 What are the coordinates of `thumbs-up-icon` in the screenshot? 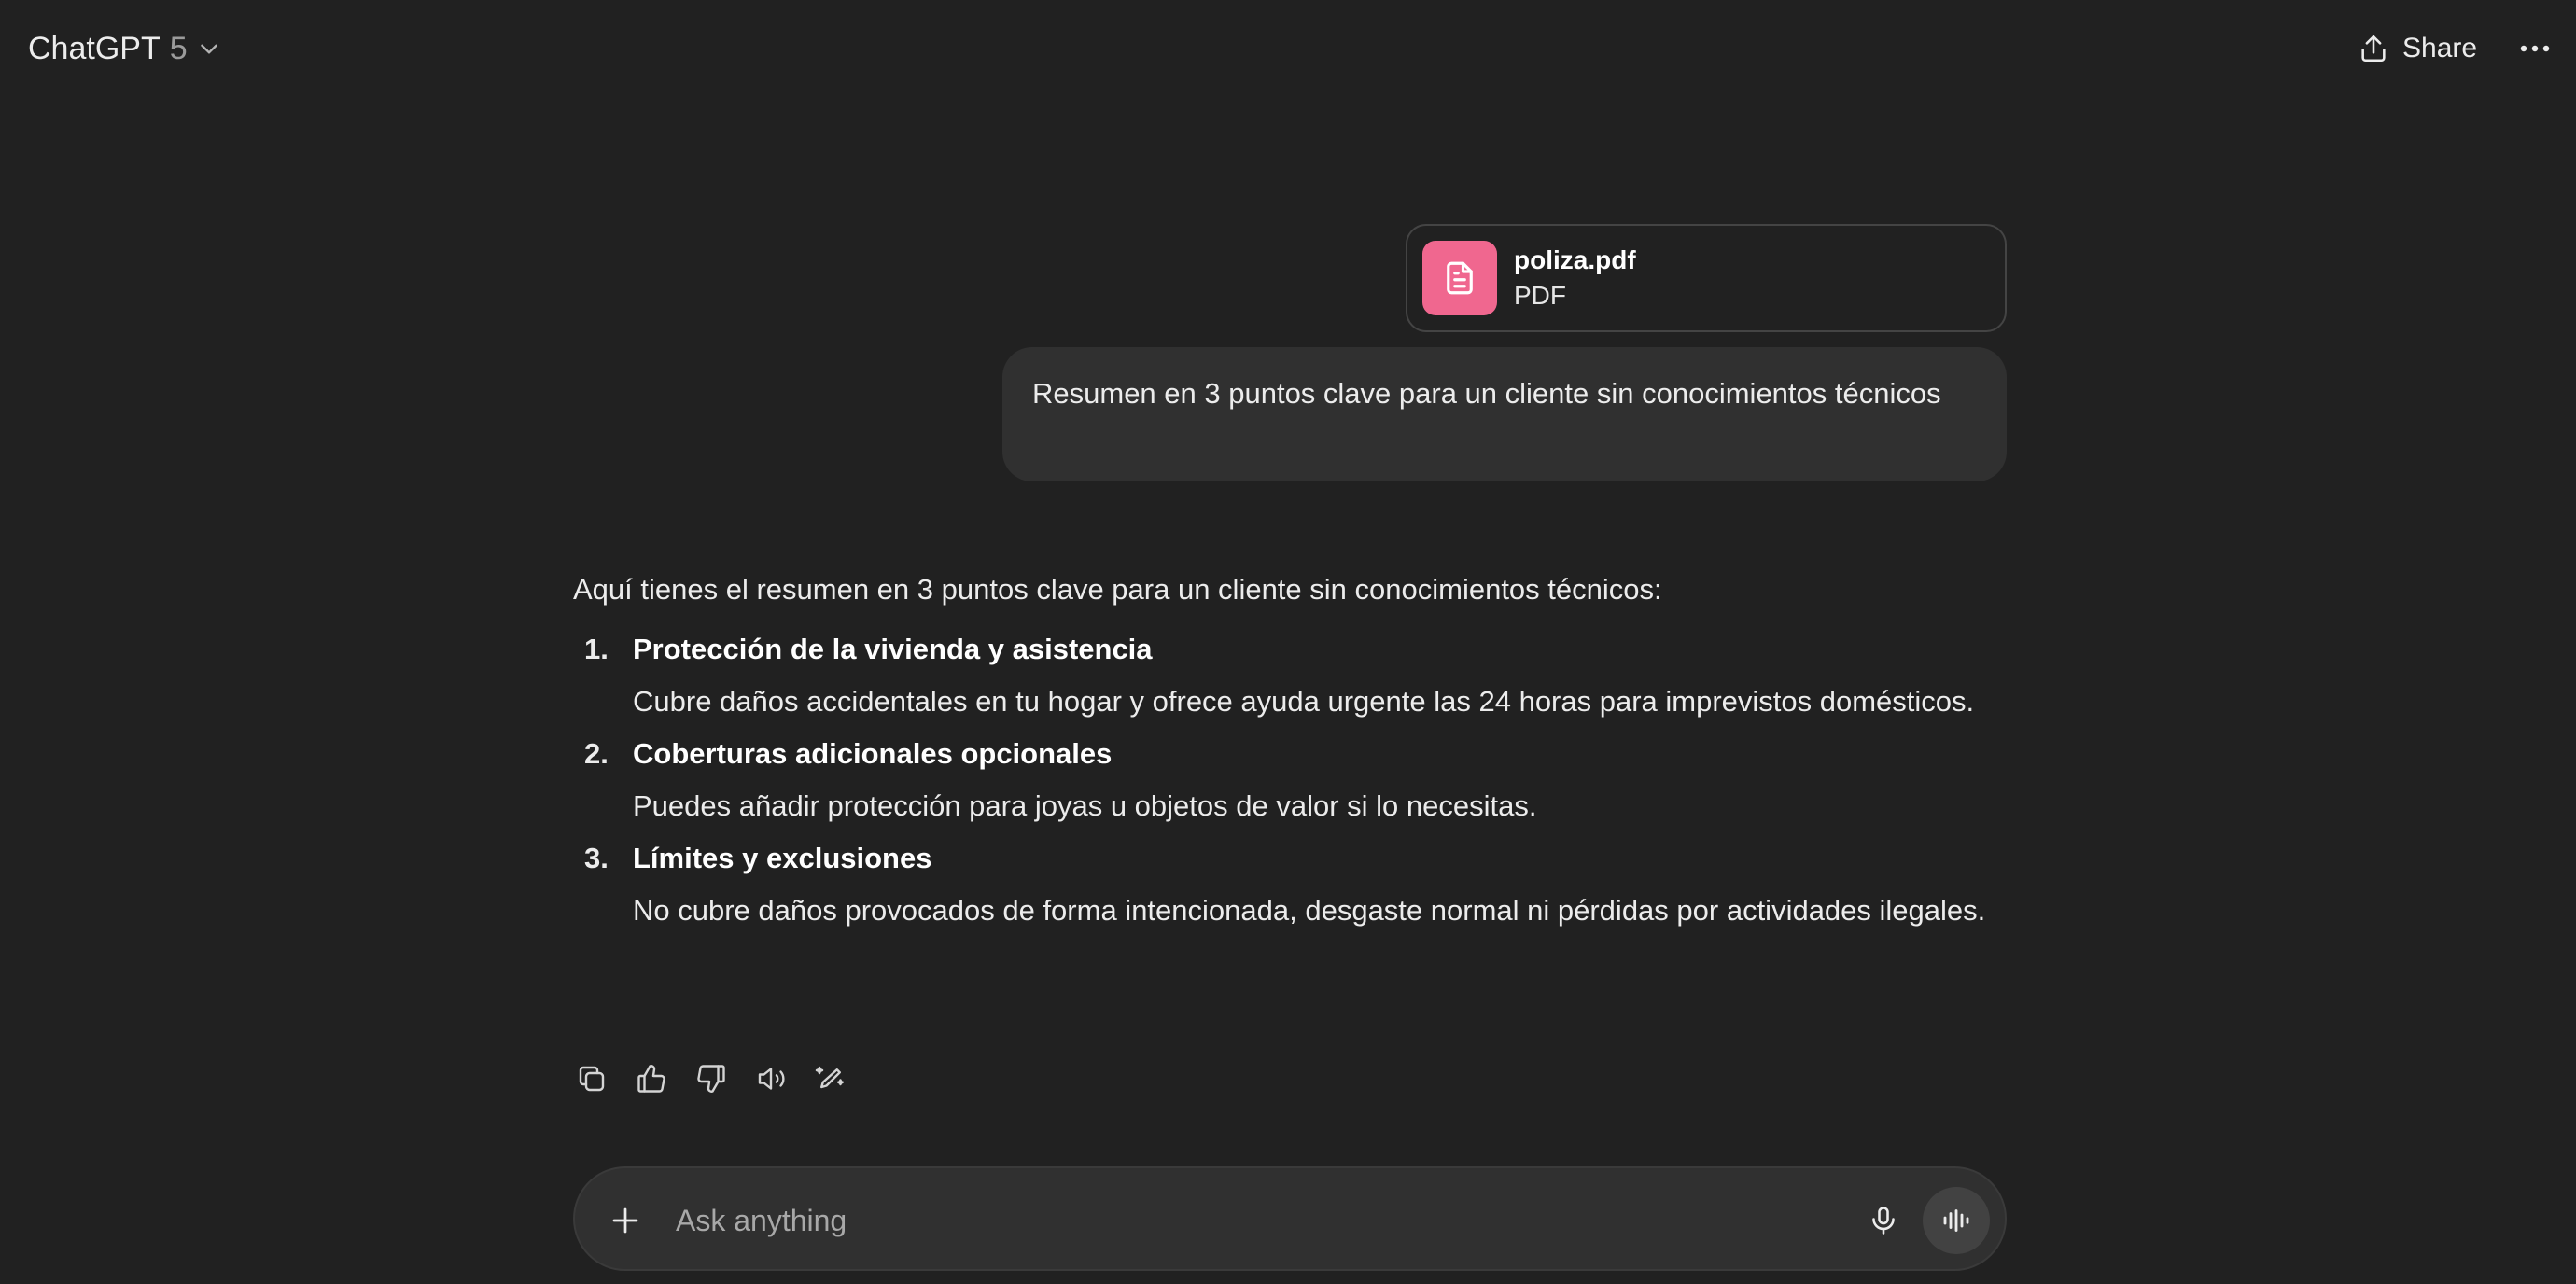 It's located at (651, 1079).